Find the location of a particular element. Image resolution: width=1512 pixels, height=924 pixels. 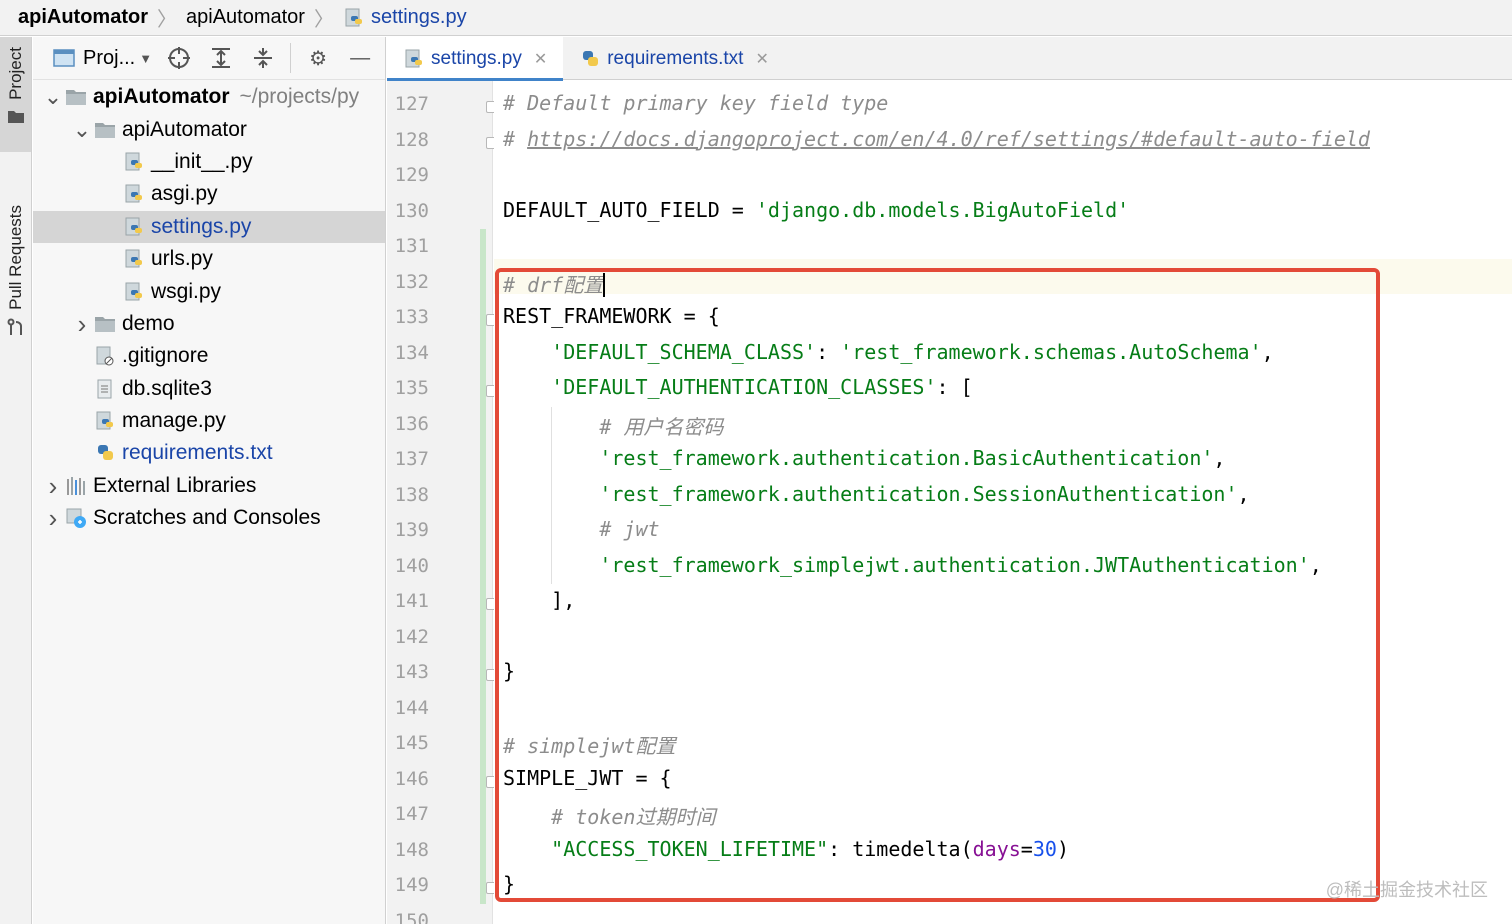

tree-item-label: .gitignore is located at coordinates (165, 356).